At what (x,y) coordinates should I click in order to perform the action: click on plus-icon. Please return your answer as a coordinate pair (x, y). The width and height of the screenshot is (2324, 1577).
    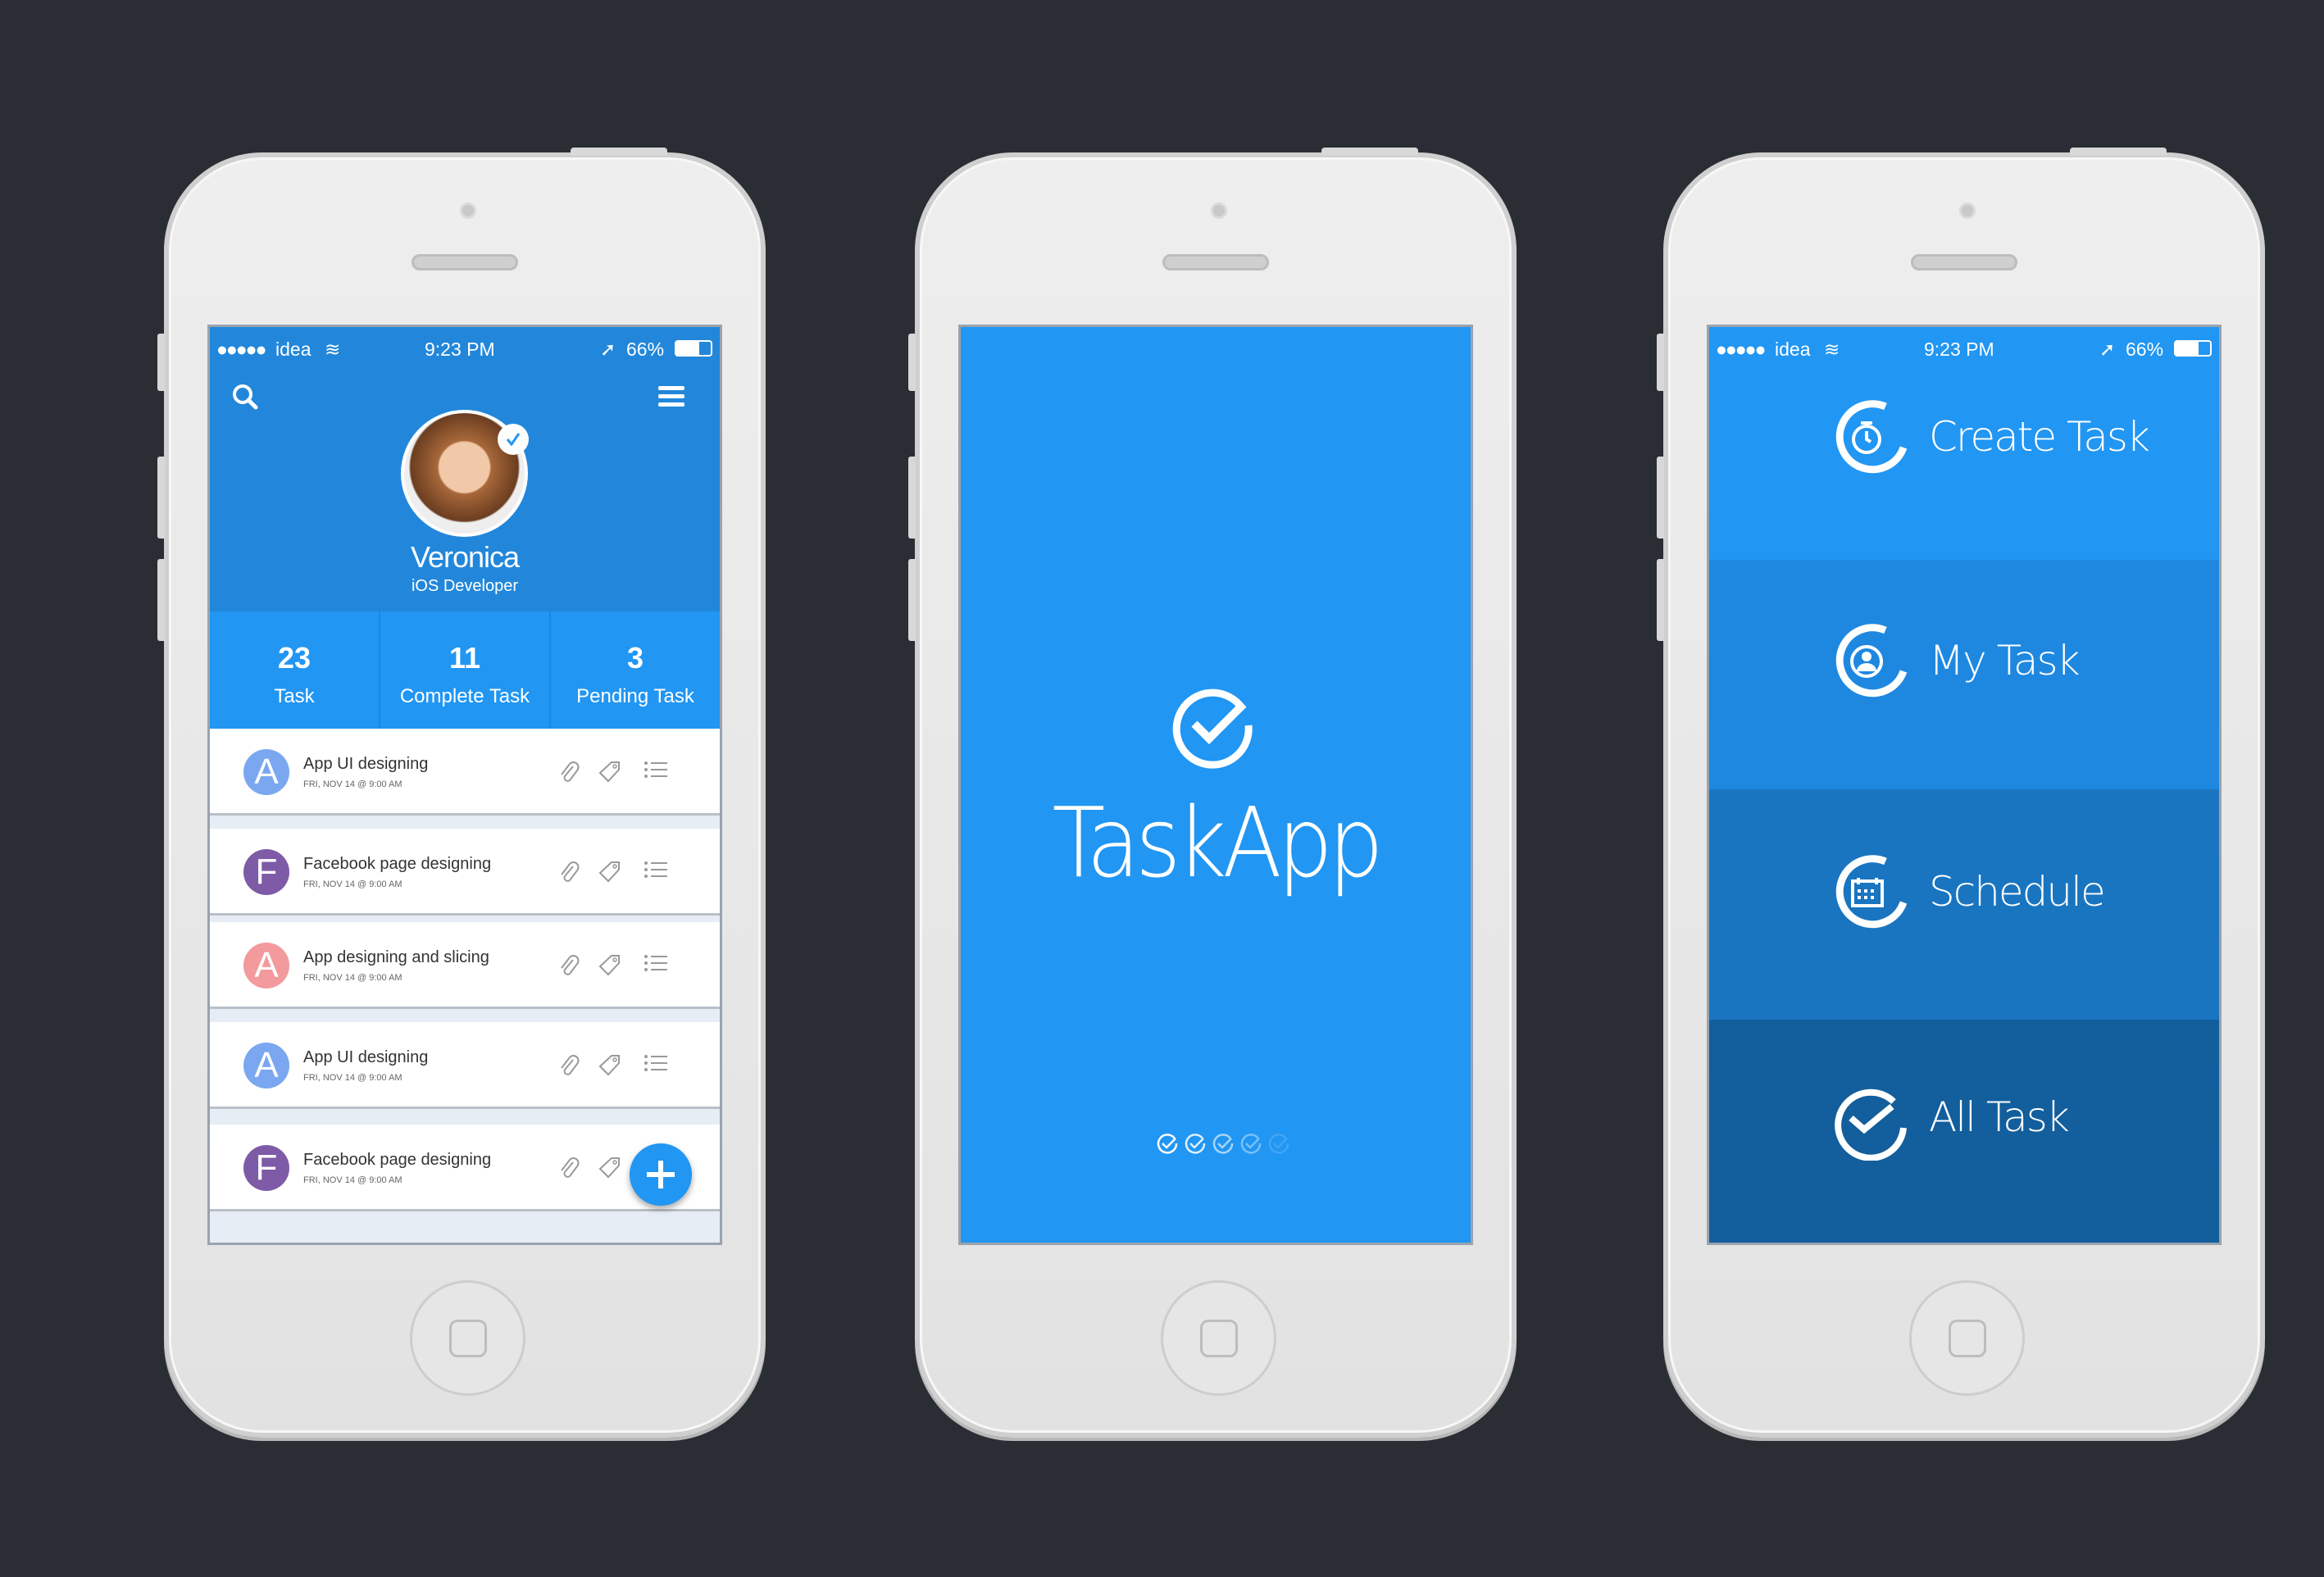
    Looking at the image, I should click on (661, 1174).